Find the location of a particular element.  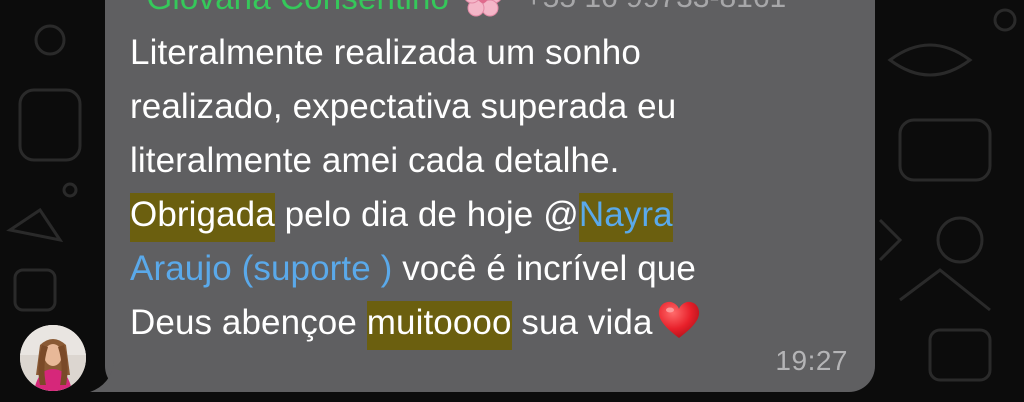

sender-name: ~Giovana Consentino is located at coordinates (288, 8).